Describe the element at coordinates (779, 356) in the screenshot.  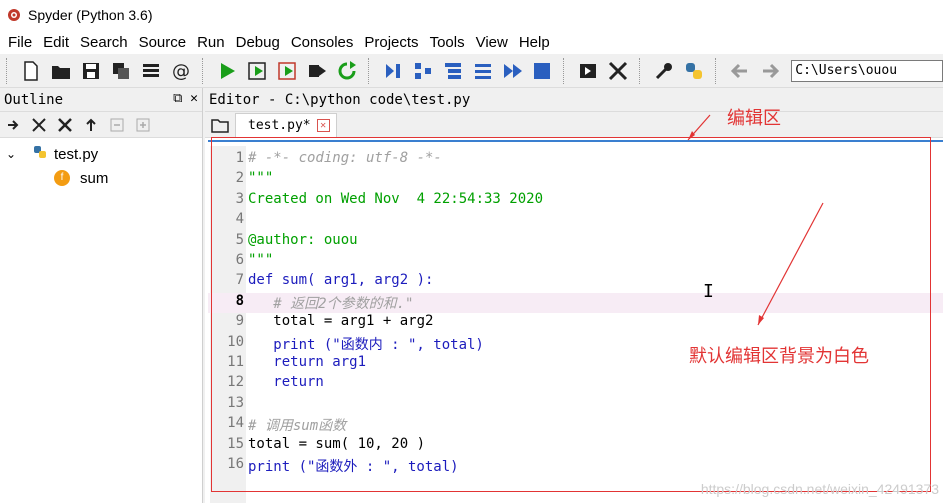
I see `annotation-default-bg: 默认编辑区背景为白色` at that location.